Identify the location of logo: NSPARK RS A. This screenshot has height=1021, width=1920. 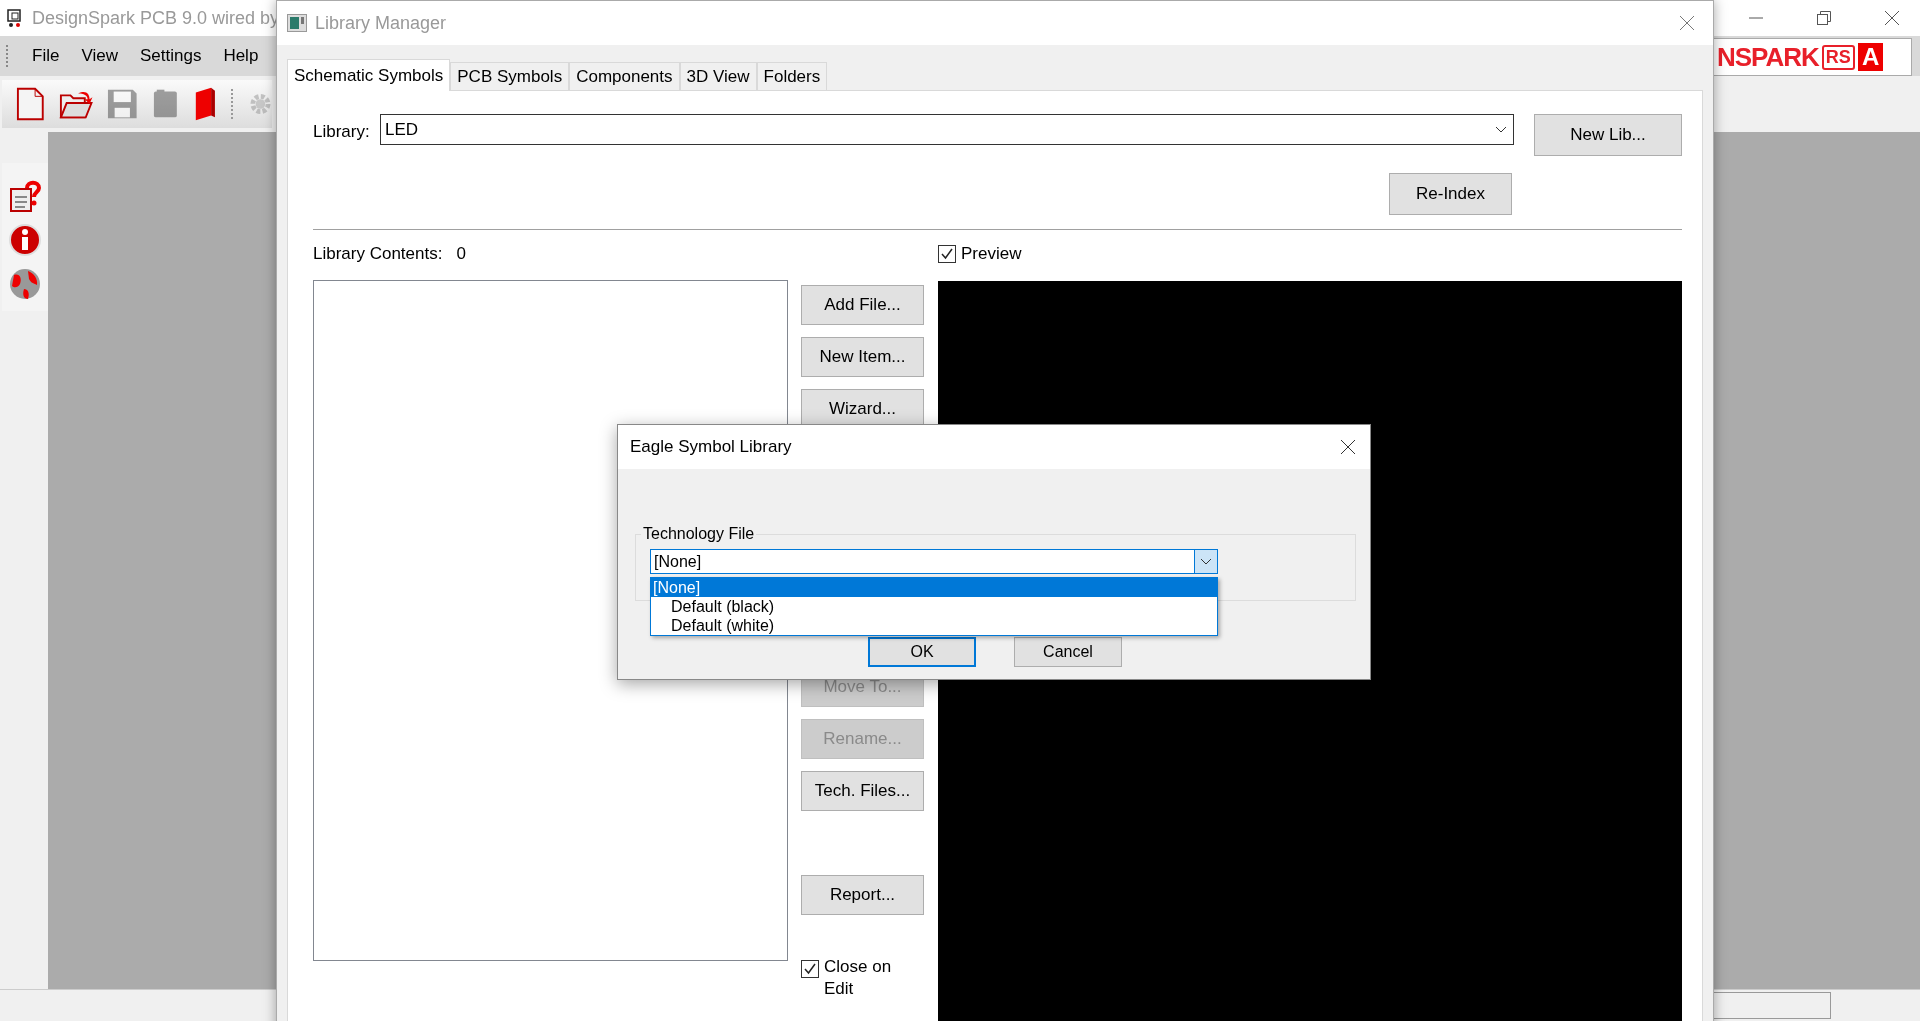
(1812, 57).